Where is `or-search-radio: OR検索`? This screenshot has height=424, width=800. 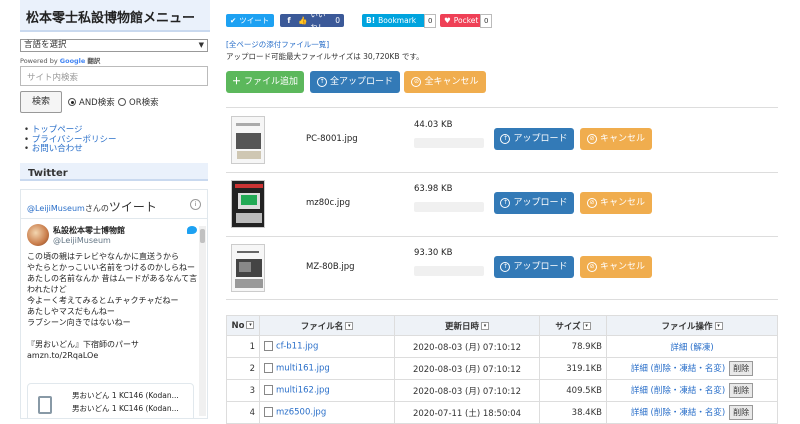
or-search-radio: OR検索 is located at coordinates (138, 102).